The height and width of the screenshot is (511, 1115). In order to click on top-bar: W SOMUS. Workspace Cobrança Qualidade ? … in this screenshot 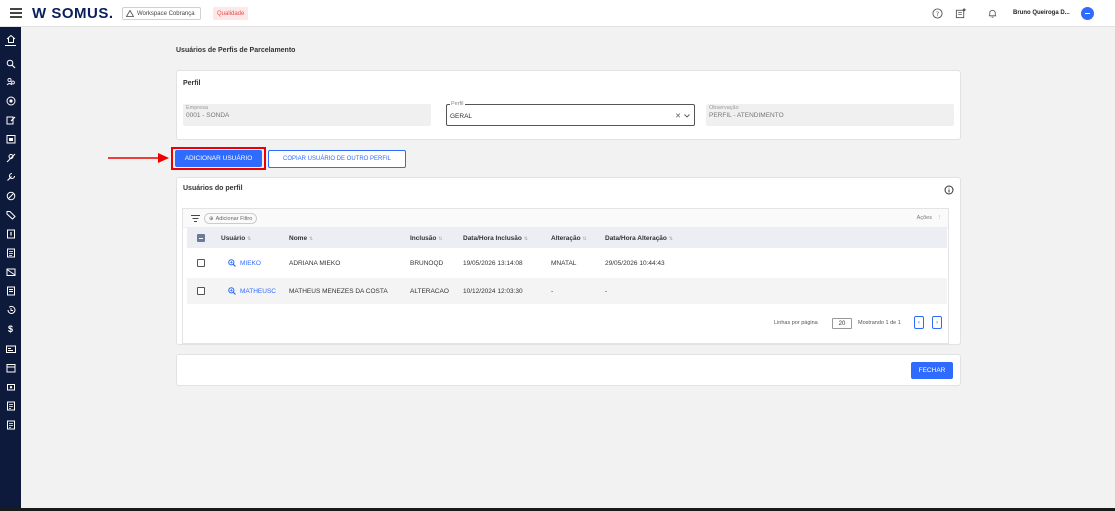, I will do `click(557, 13)`.